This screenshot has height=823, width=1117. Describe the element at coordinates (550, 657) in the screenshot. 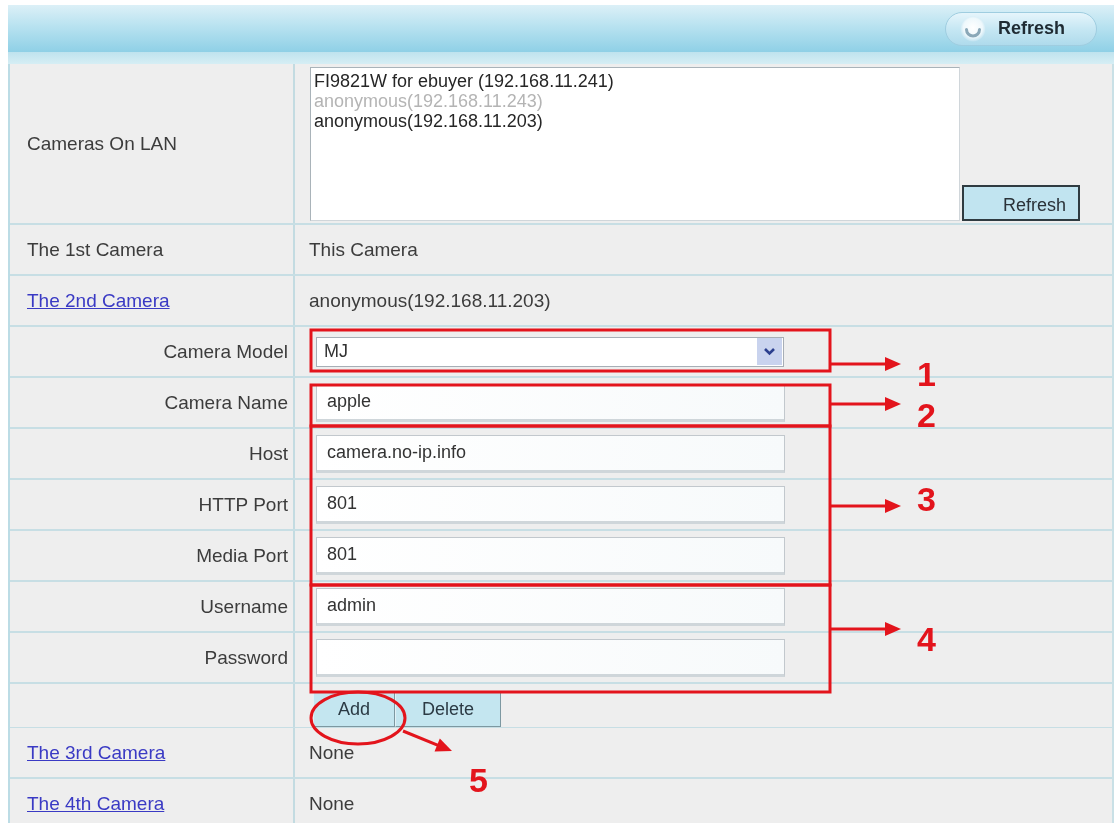

I see `text-field` at that location.